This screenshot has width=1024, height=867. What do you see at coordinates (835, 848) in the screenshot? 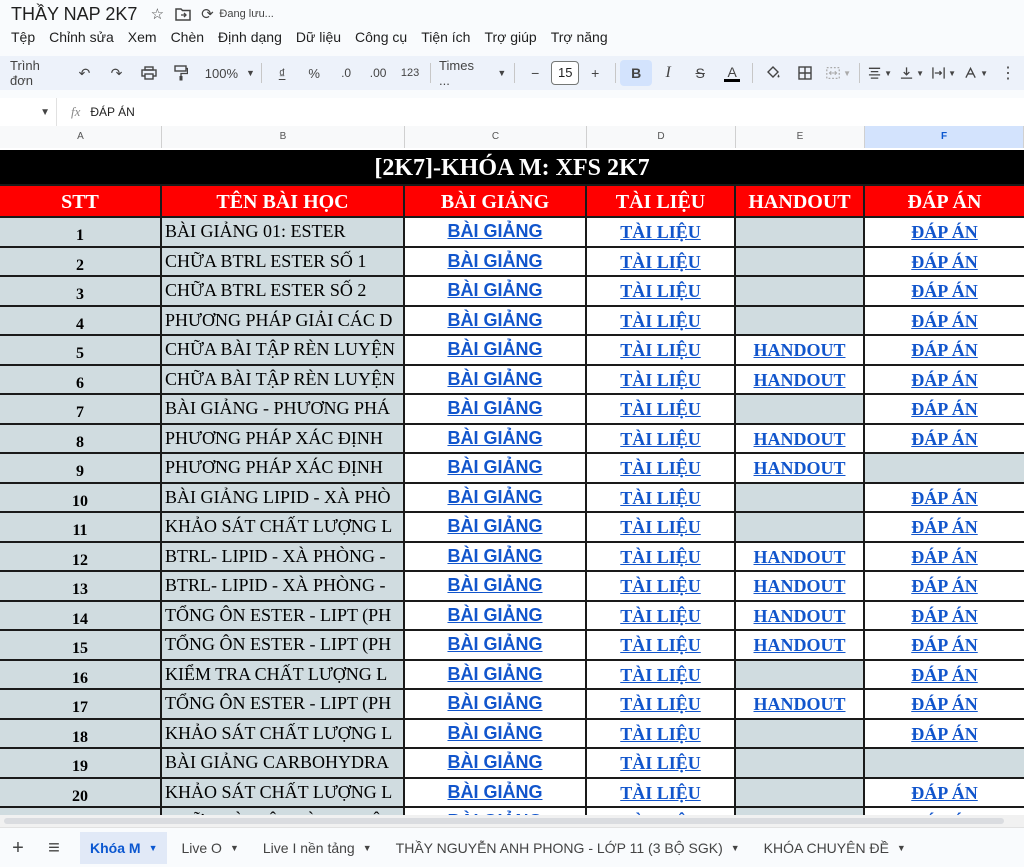
I see `sheet-tab: KHÓA CHUYÊN ĐỀ ▼` at bounding box center [835, 848].